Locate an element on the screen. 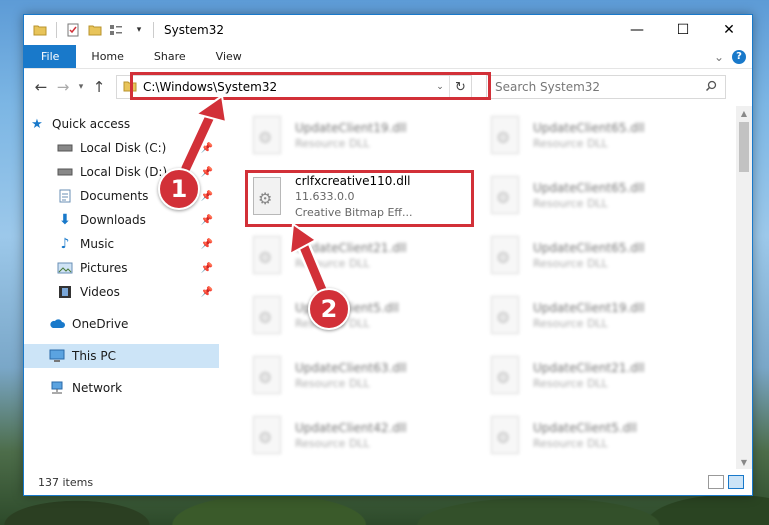 The width and height of the screenshot is (769, 525). close-button: ✕ is located at coordinates (729, 30).